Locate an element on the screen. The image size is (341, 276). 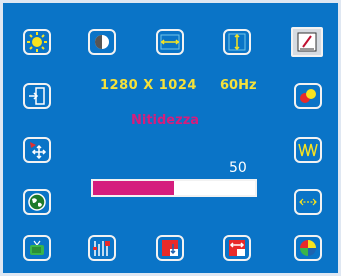
h-position-button is located at coordinates (170, 42).